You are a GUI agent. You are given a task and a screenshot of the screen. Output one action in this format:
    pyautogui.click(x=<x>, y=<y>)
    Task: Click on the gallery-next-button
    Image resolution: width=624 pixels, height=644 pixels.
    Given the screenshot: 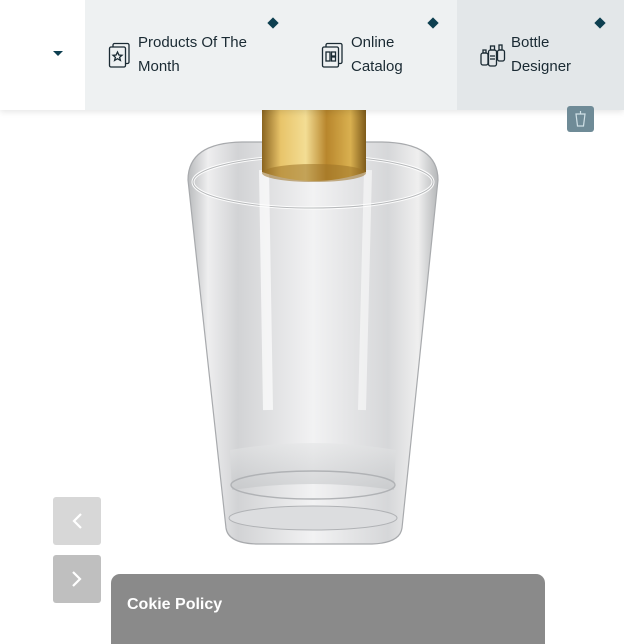 What is the action you would take?
    pyautogui.click(x=77, y=579)
    